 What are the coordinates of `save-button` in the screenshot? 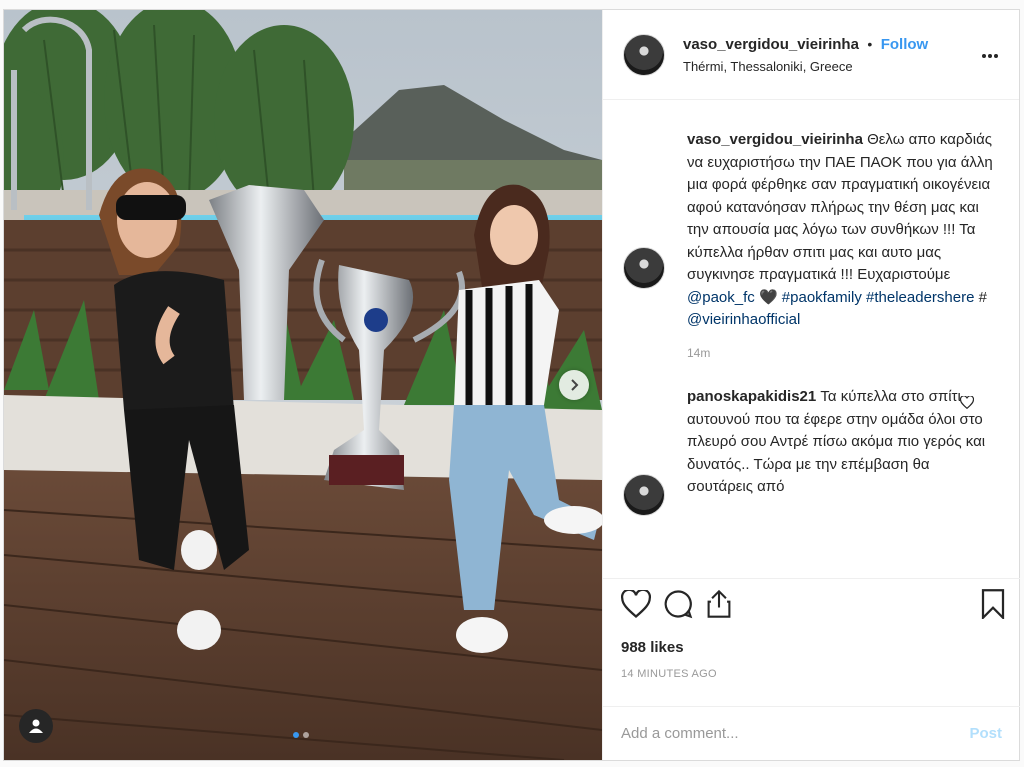 It's located at (993, 606).